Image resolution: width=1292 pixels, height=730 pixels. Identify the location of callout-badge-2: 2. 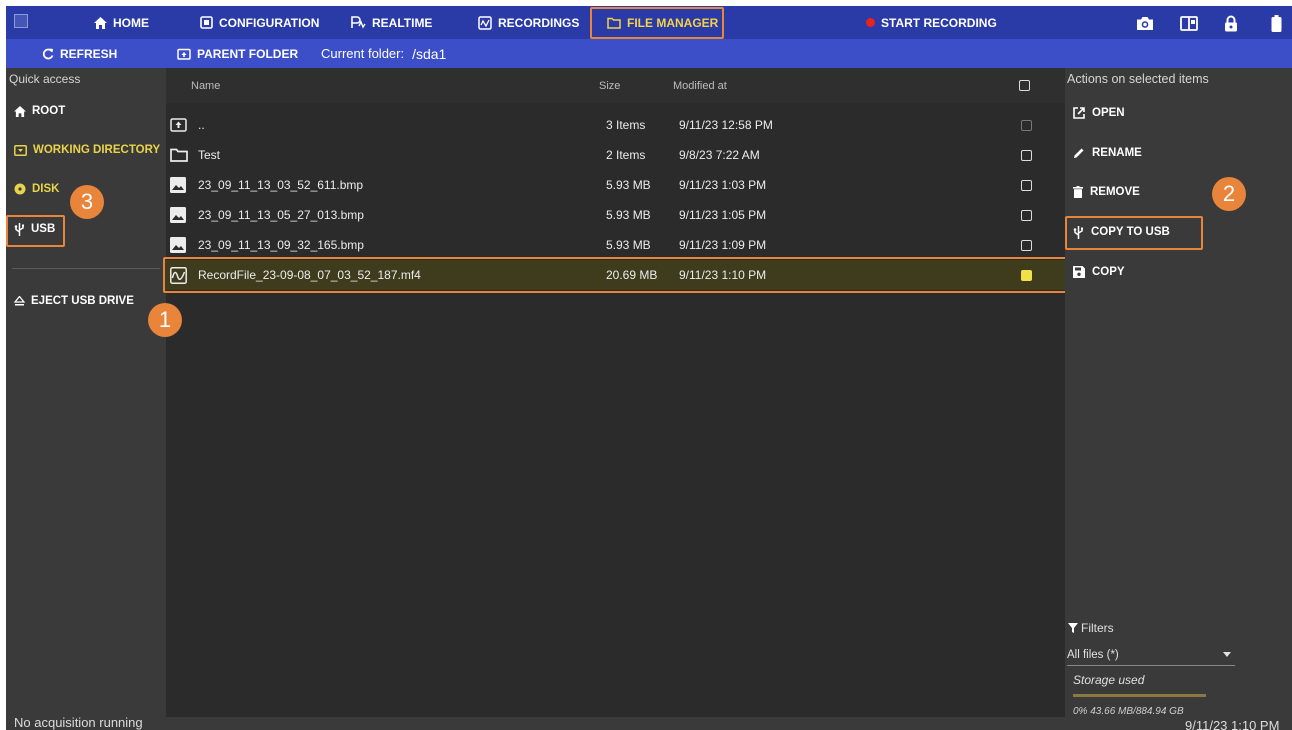
(1229, 194).